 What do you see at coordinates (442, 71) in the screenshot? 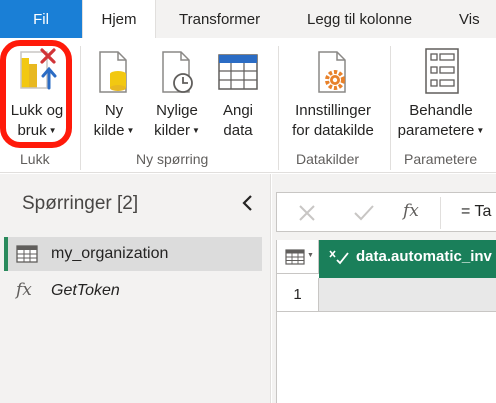
I see `parameters-icon` at bounding box center [442, 71].